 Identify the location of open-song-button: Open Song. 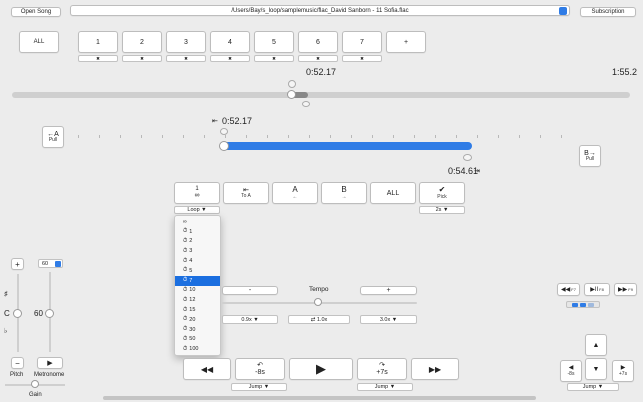
(36, 12).